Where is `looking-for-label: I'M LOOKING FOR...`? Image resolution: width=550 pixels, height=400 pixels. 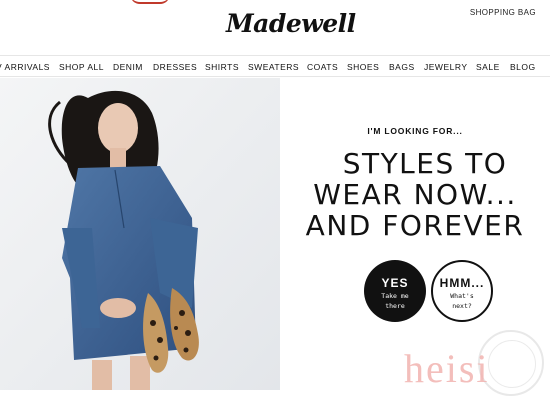 looking-for-label: I'M LOOKING FOR... is located at coordinates (415, 131).